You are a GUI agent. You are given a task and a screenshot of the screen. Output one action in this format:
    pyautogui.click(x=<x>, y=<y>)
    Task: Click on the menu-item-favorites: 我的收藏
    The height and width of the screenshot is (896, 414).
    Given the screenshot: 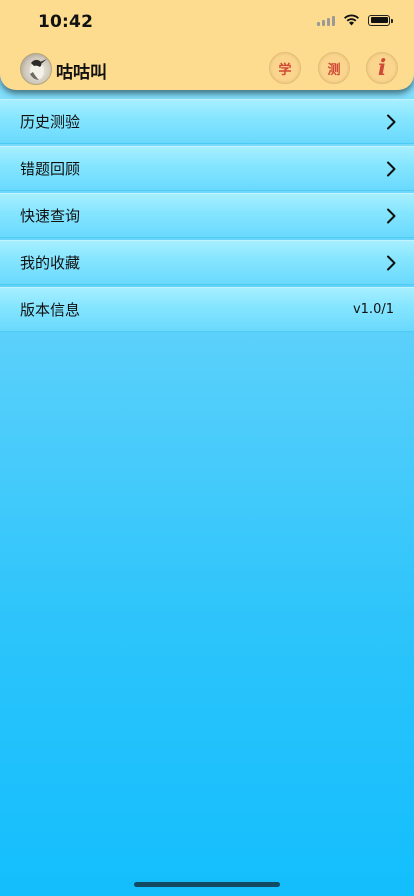 What is the action you would take?
    pyautogui.click(x=207, y=262)
    